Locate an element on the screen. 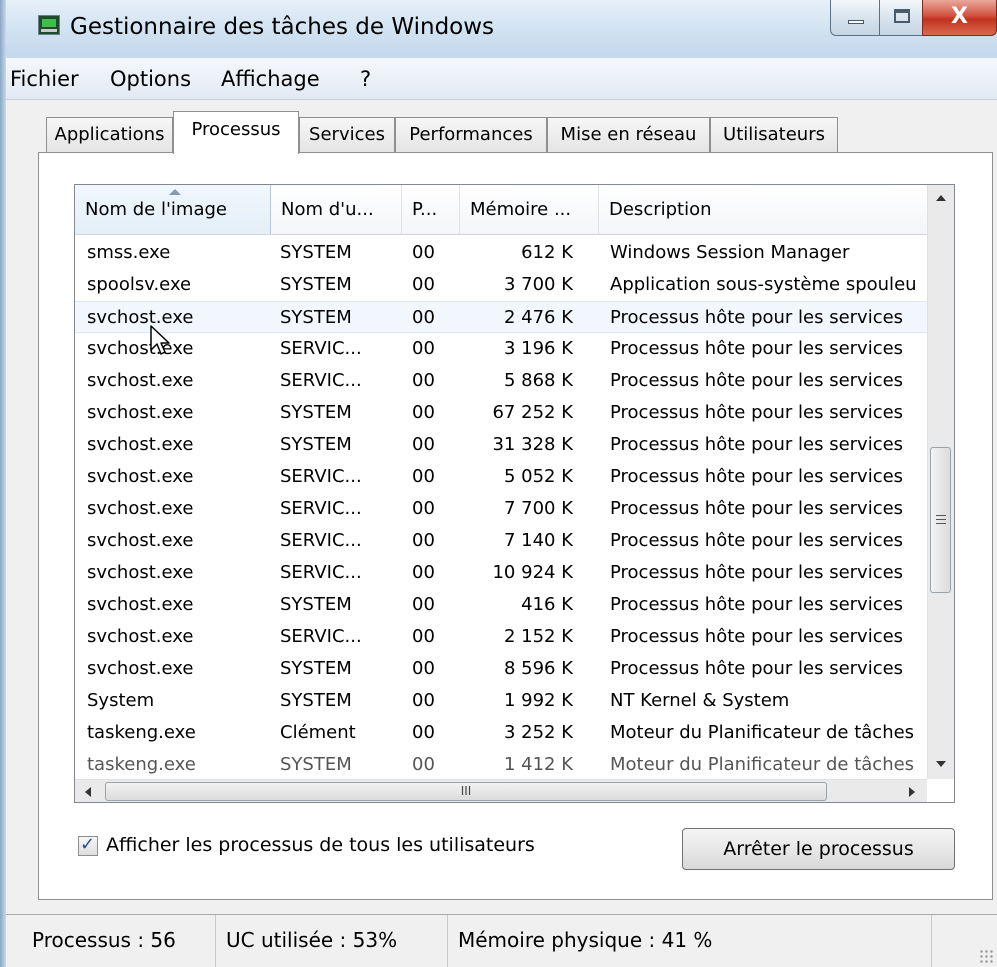 This screenshot has height=967, width=997. scroll-up-button is located at coordinates (941, 198).